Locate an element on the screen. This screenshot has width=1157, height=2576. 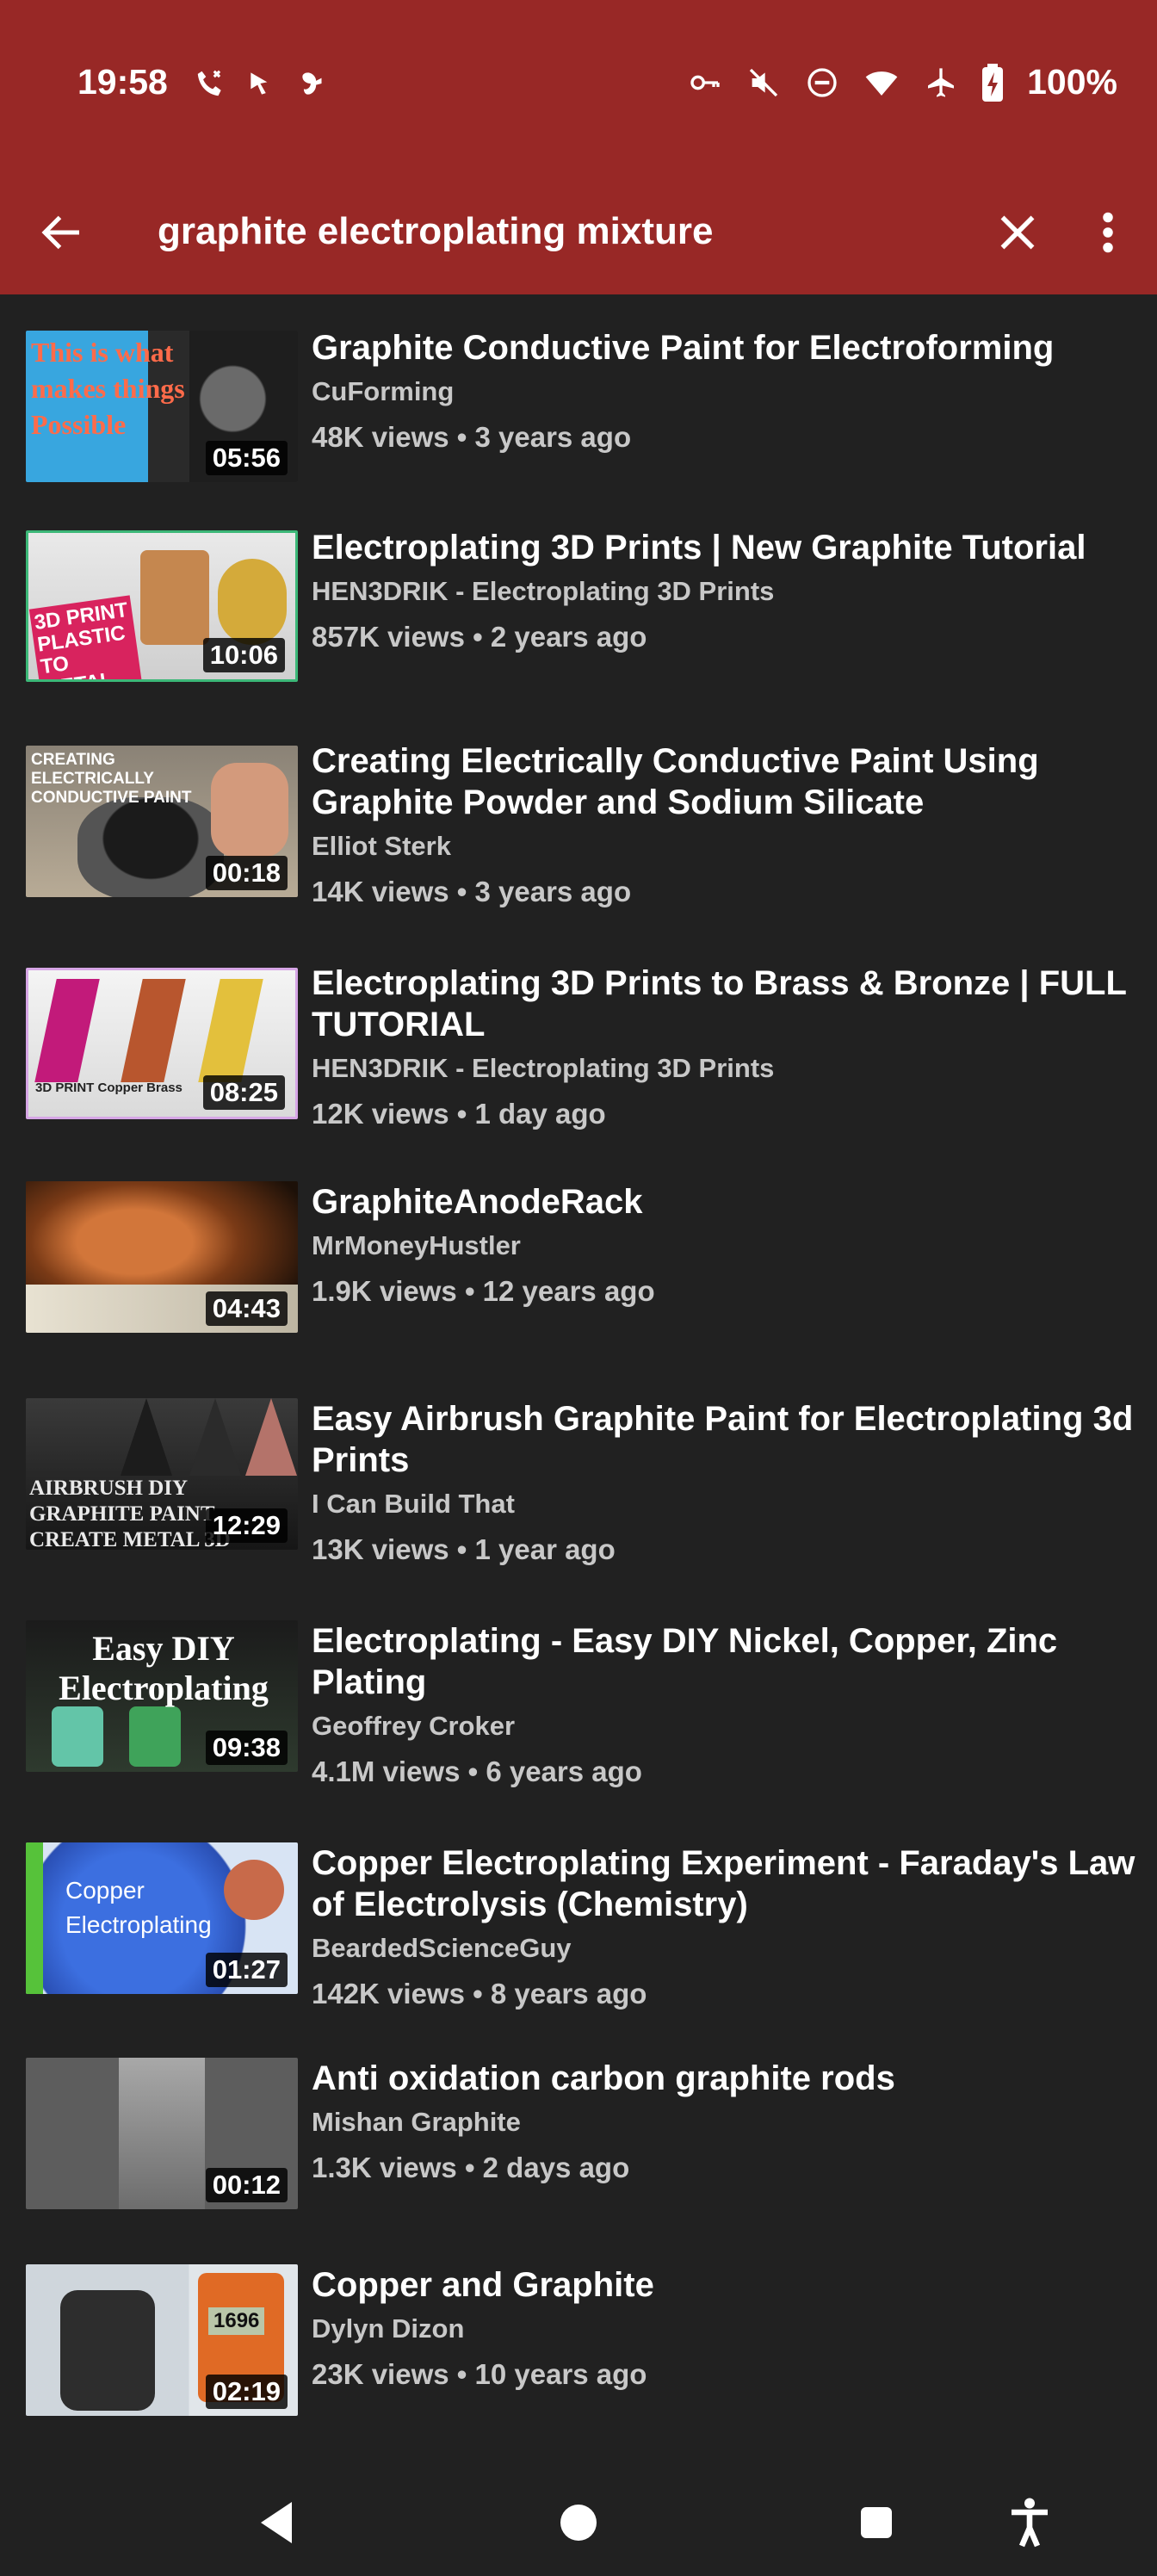
video-stats: 1.3K views • 2 days ago is located at coordinates (471, 2167).